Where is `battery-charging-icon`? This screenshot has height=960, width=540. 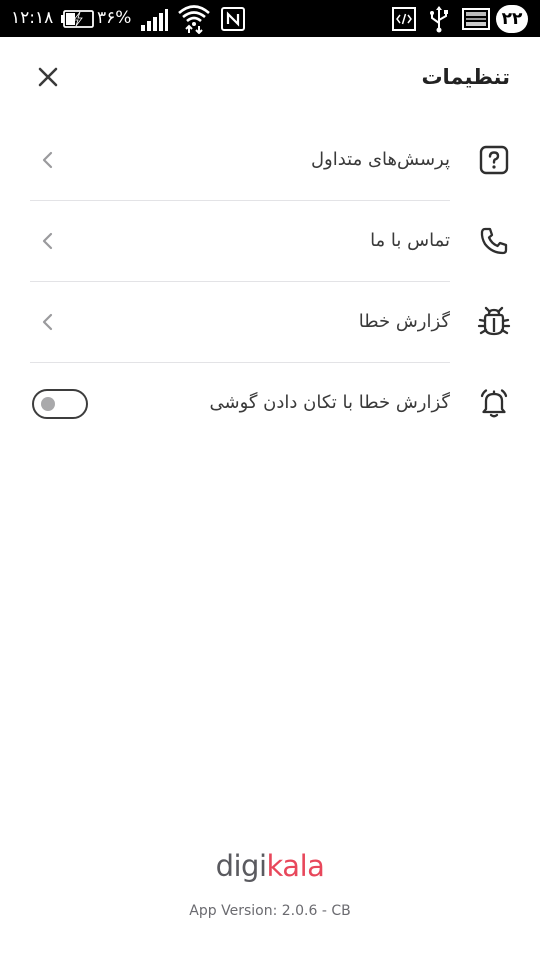
battery-charging-icon is located at coordinates (78, 21).